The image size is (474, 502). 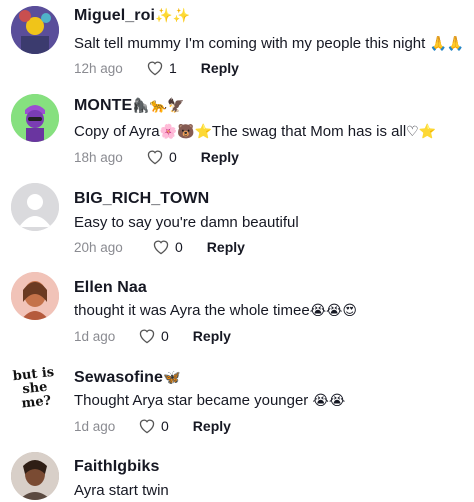 I want to click on cry-emojis: 😭😭, so click(x=329, y=401).